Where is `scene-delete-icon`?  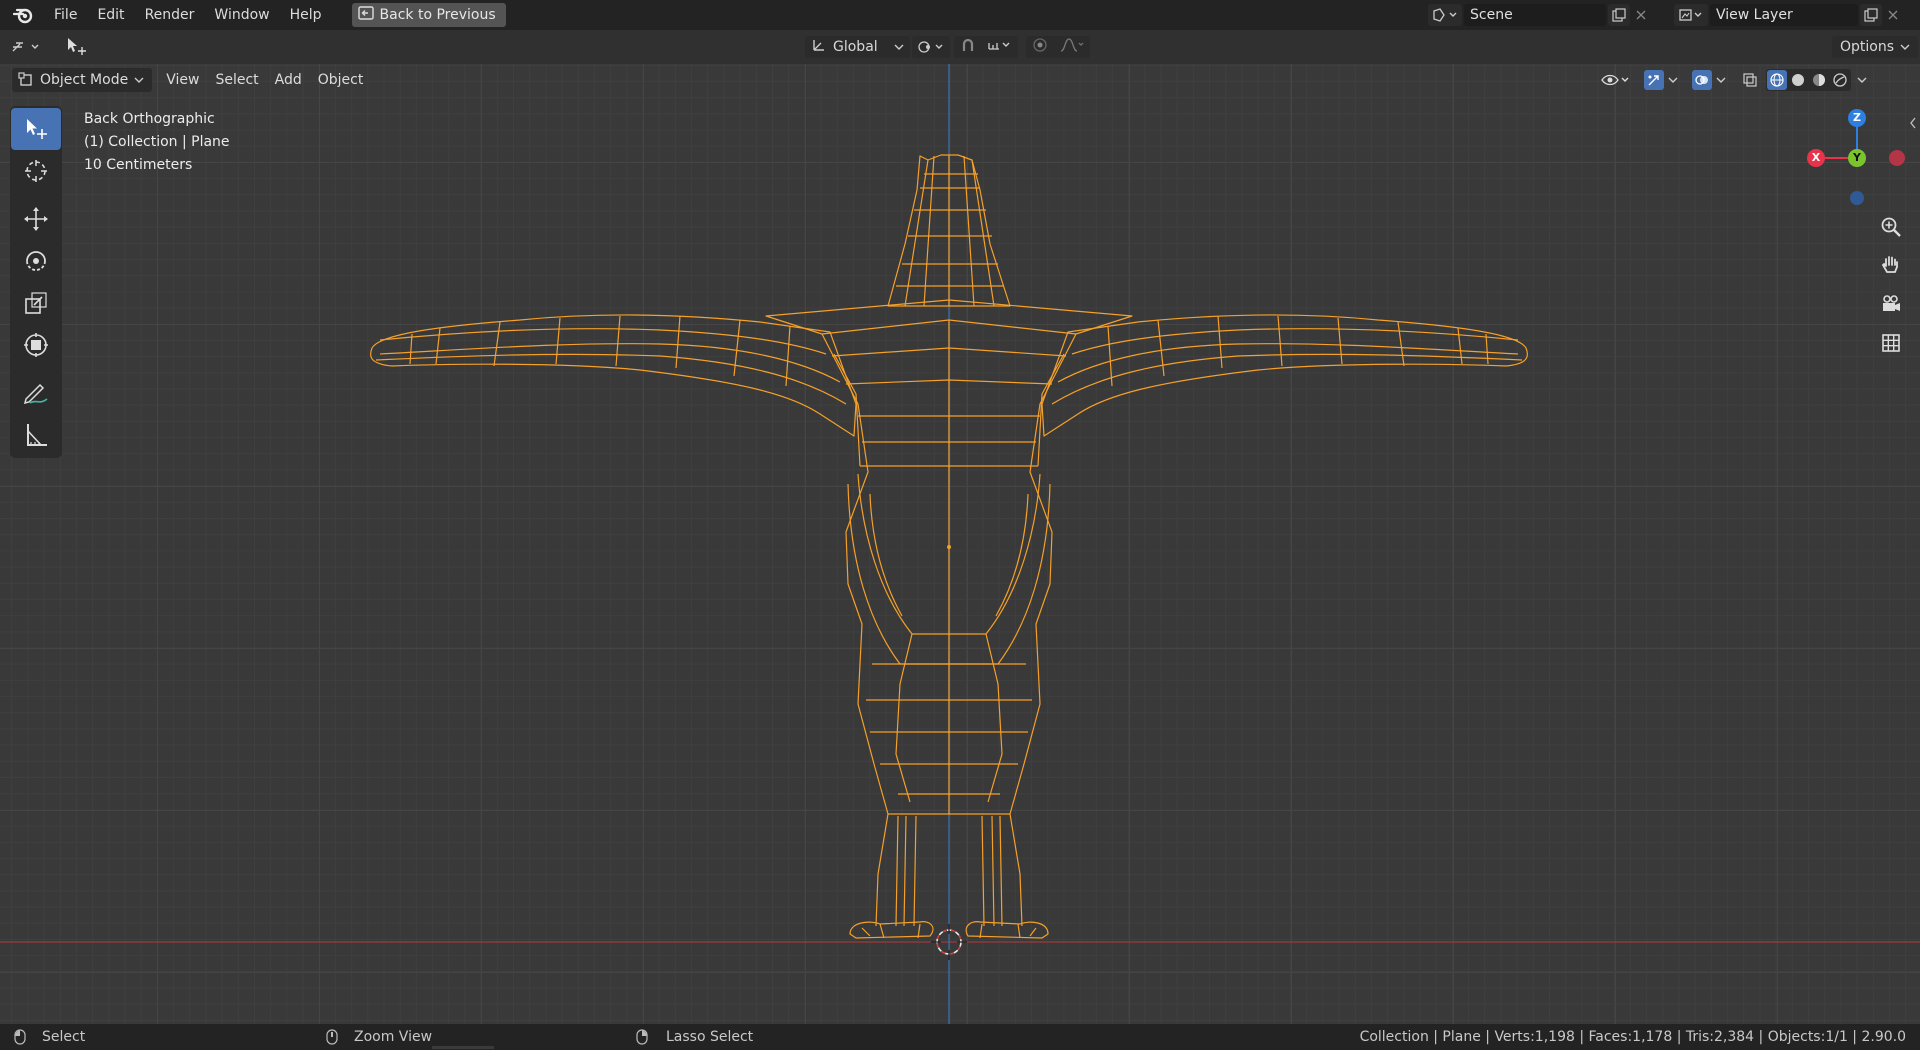
scene-delete-icon is located at coordinates (1641, 15).